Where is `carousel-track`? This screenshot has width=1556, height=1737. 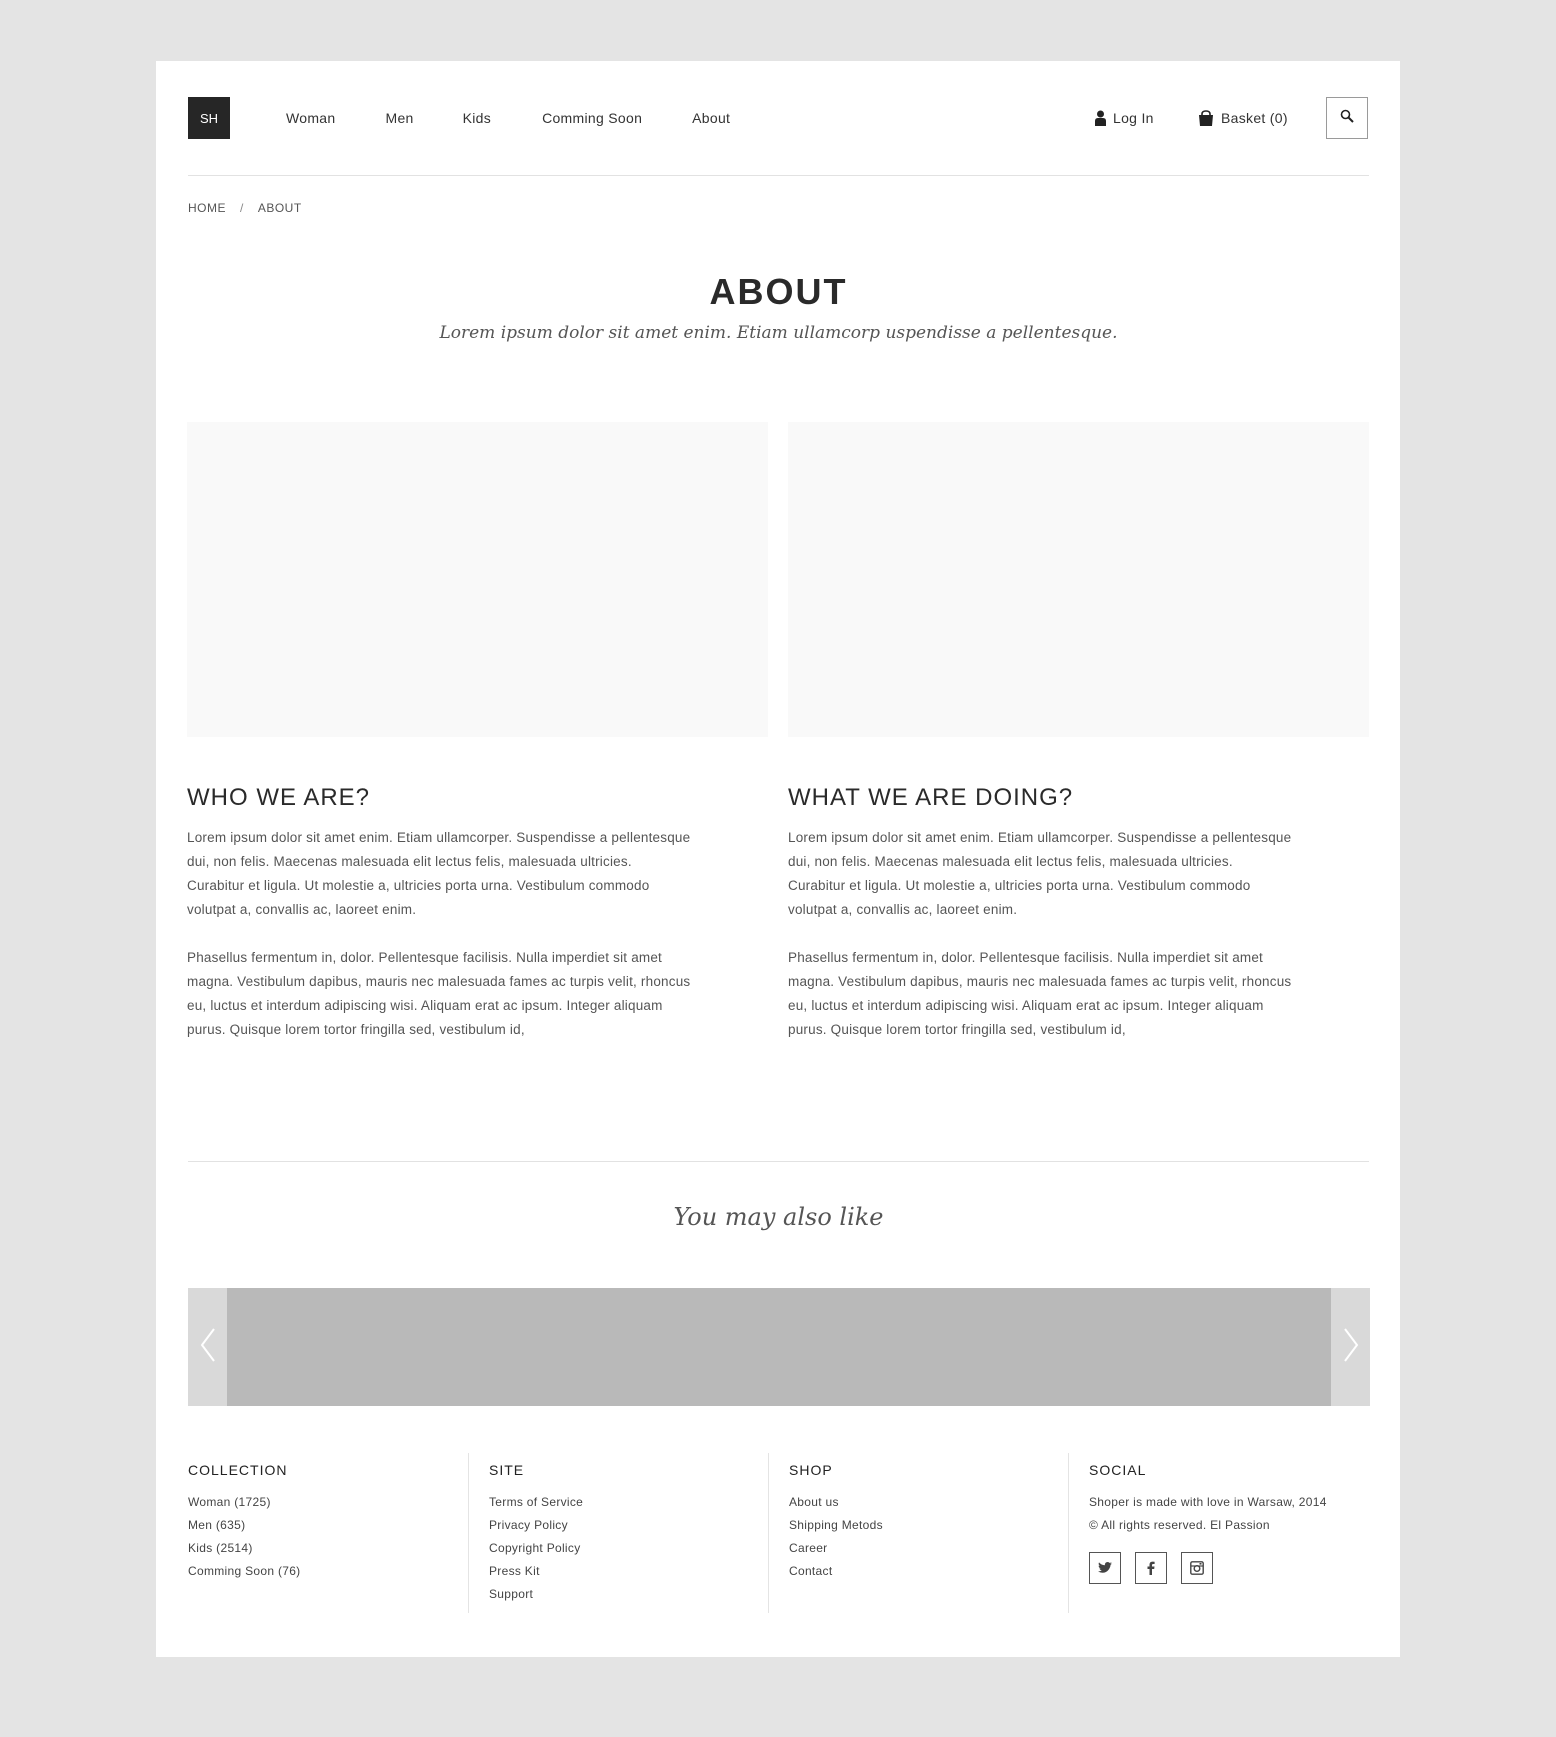
carousel-track is located at coordinates (779, 1347).